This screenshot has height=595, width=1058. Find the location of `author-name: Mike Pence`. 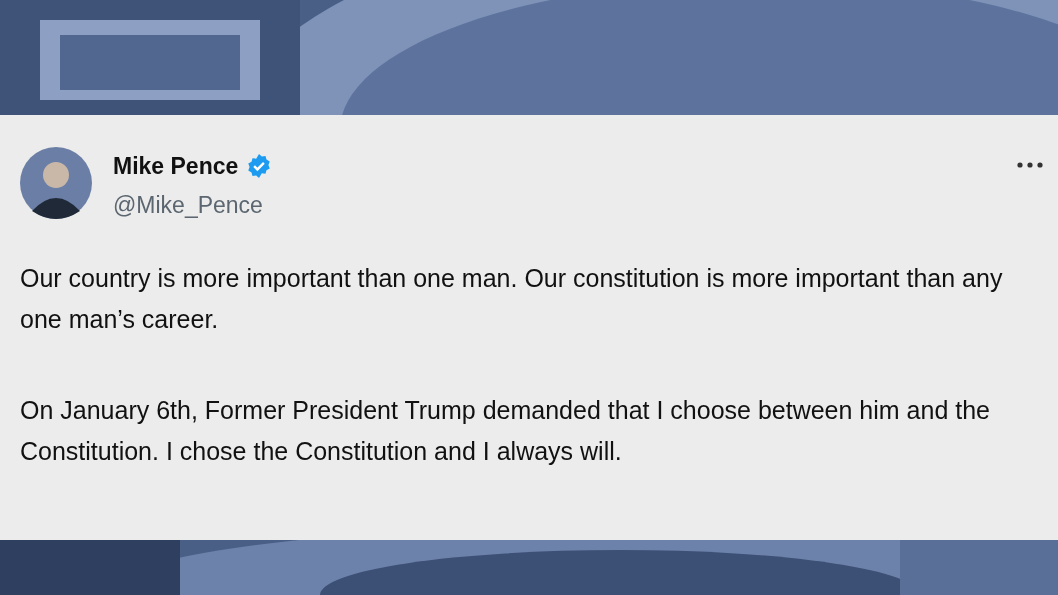

author-name: Mike Pence is located at coordinates (176, 166).